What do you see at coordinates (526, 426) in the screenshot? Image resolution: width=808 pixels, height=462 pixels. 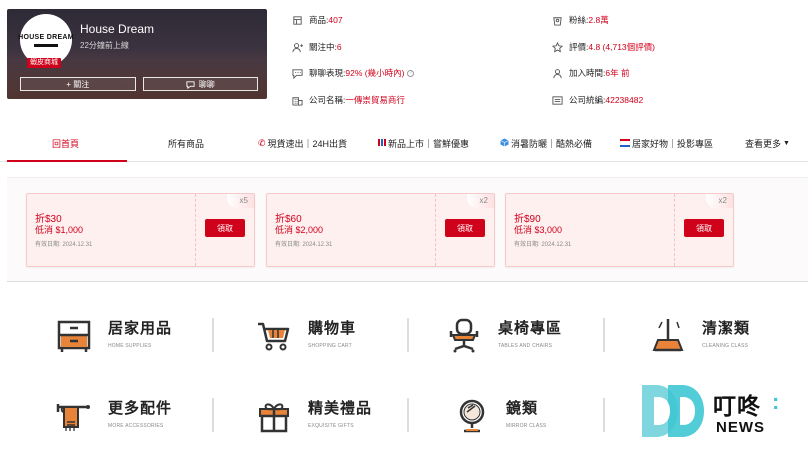 I see `category-subtitle: MIRROR CLASS` at bounding box center [526, 426].